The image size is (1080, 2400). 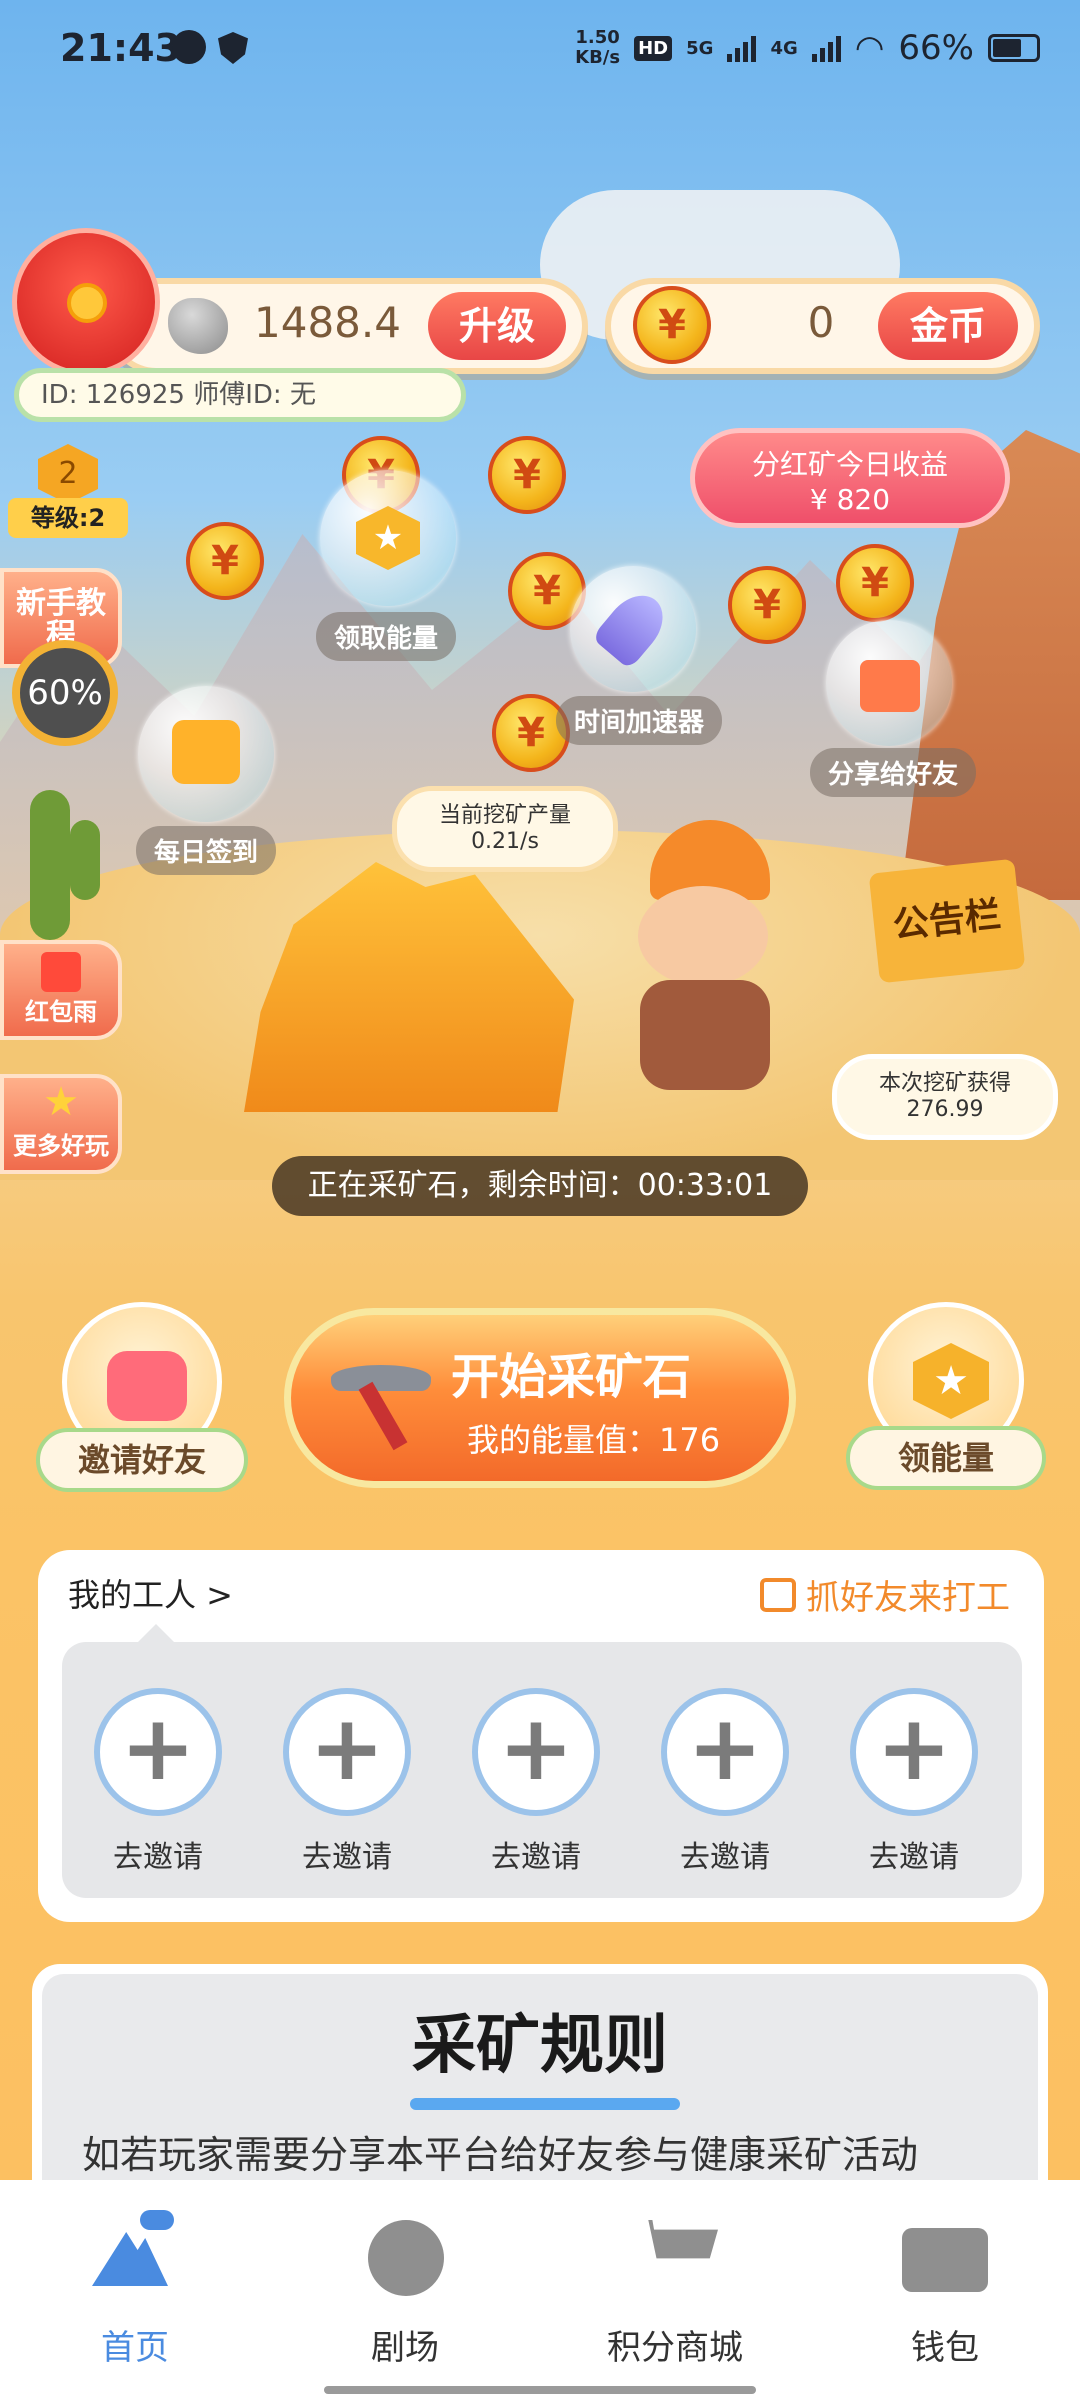 I want to click on cart-icon, so click(x=677, y=2239).